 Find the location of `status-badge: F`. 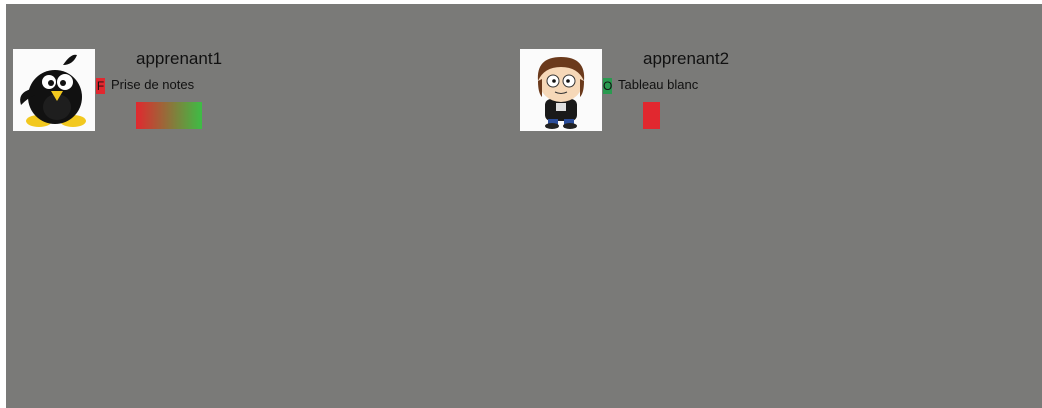

status-badge: F is located at coordinates (100, 86).